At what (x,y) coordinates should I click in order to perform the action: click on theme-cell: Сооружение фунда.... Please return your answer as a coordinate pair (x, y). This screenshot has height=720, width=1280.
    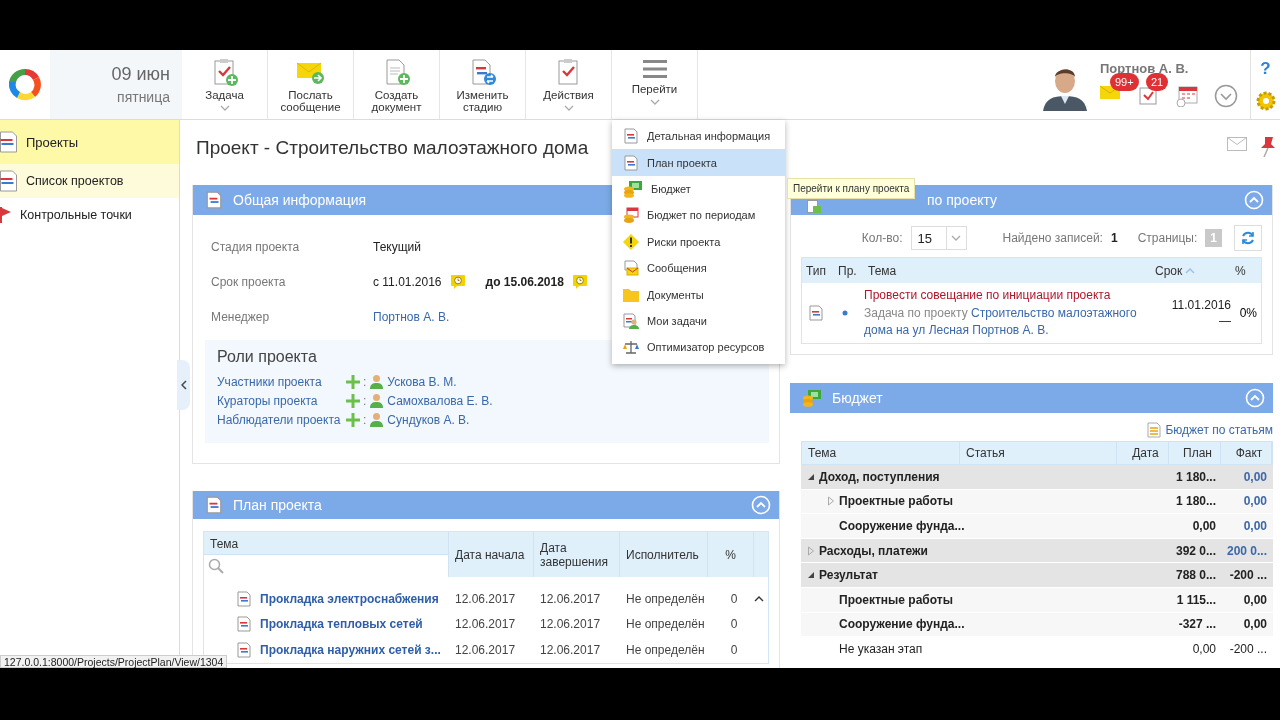
    Looking at the image, I should click on (902, 624).